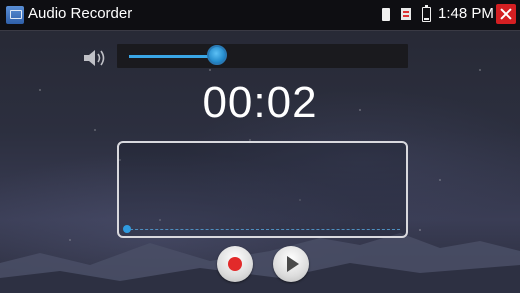 The width and height of the screenshot is (520, 293). I want to click on play-button, so click(291, 264).